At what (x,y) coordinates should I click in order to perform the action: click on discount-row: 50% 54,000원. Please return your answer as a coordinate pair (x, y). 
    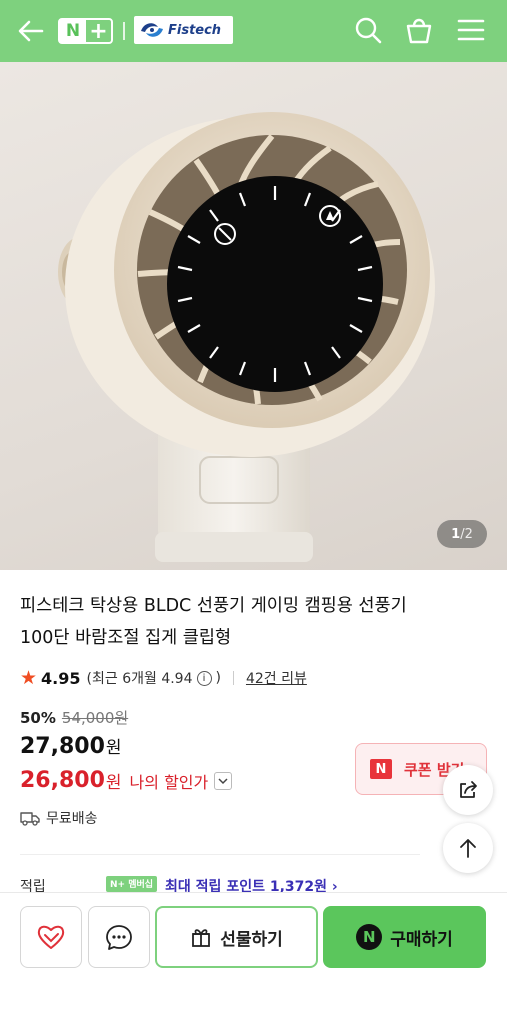
    Looking at the image, I should click on (74, 717).